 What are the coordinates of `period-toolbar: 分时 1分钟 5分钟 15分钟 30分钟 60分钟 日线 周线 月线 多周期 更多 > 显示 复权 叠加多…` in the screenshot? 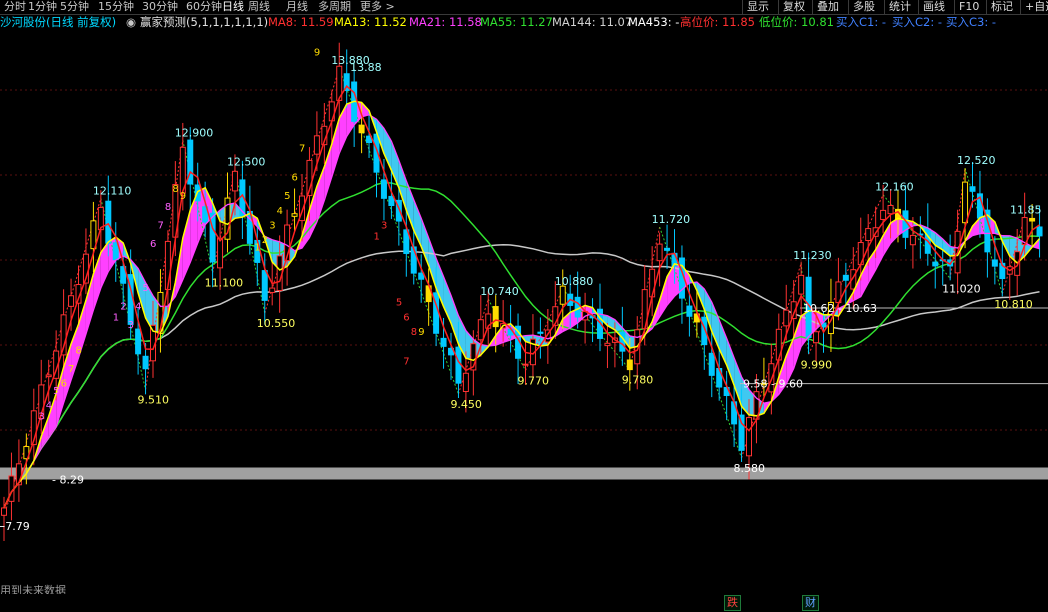 It's located at (524, 7).